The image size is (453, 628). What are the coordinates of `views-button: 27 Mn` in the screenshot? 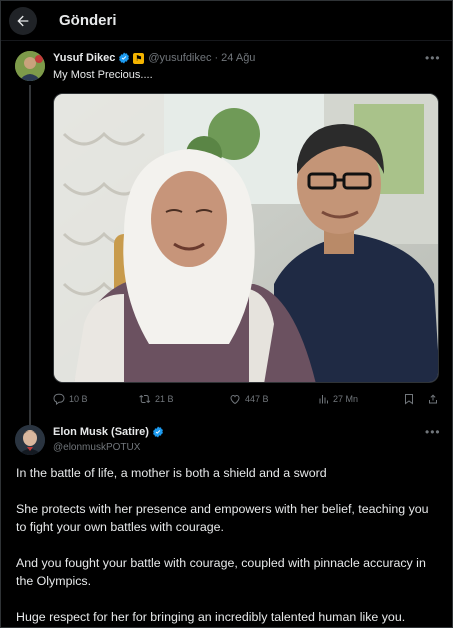 It's located at (337, 399).